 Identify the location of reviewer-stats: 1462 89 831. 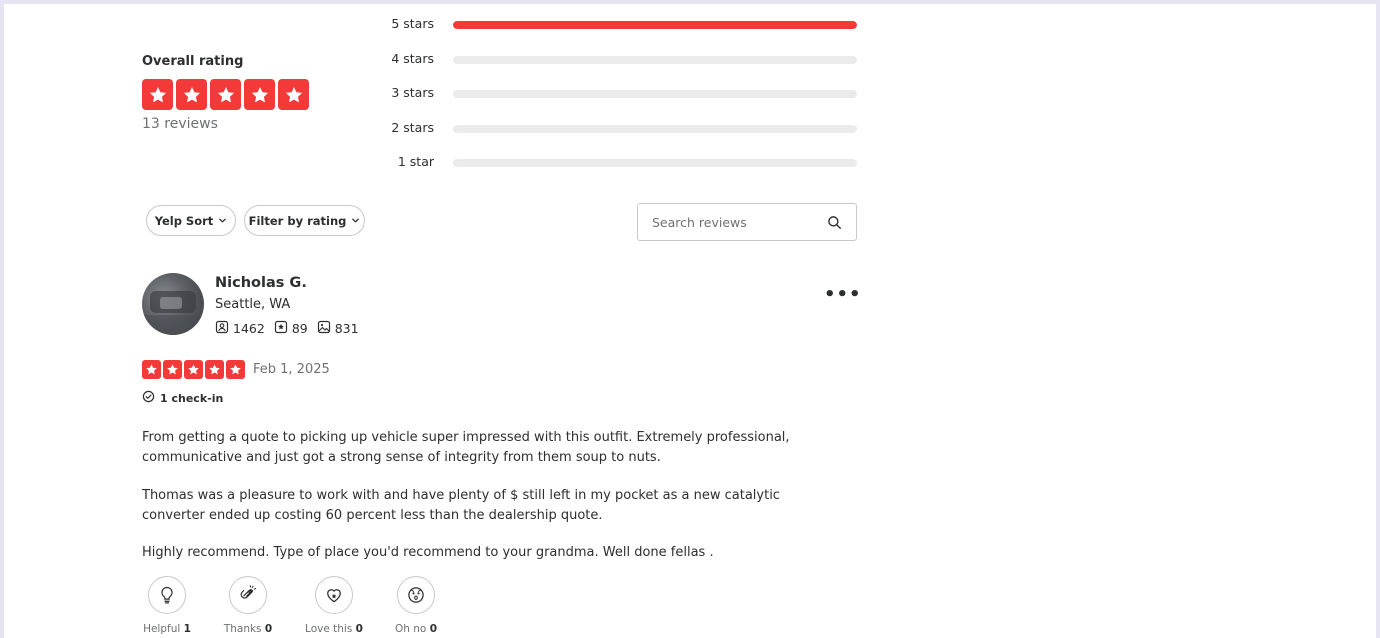
(287, 328).